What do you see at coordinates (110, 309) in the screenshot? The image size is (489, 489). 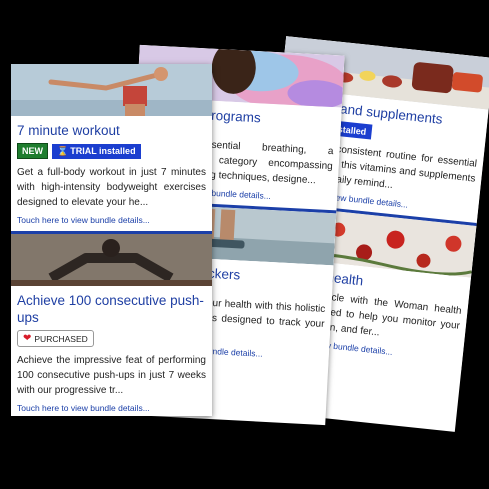 I see `tile-title: Achieve 100 consecutive push-ups` at bounding box center [110, 309].